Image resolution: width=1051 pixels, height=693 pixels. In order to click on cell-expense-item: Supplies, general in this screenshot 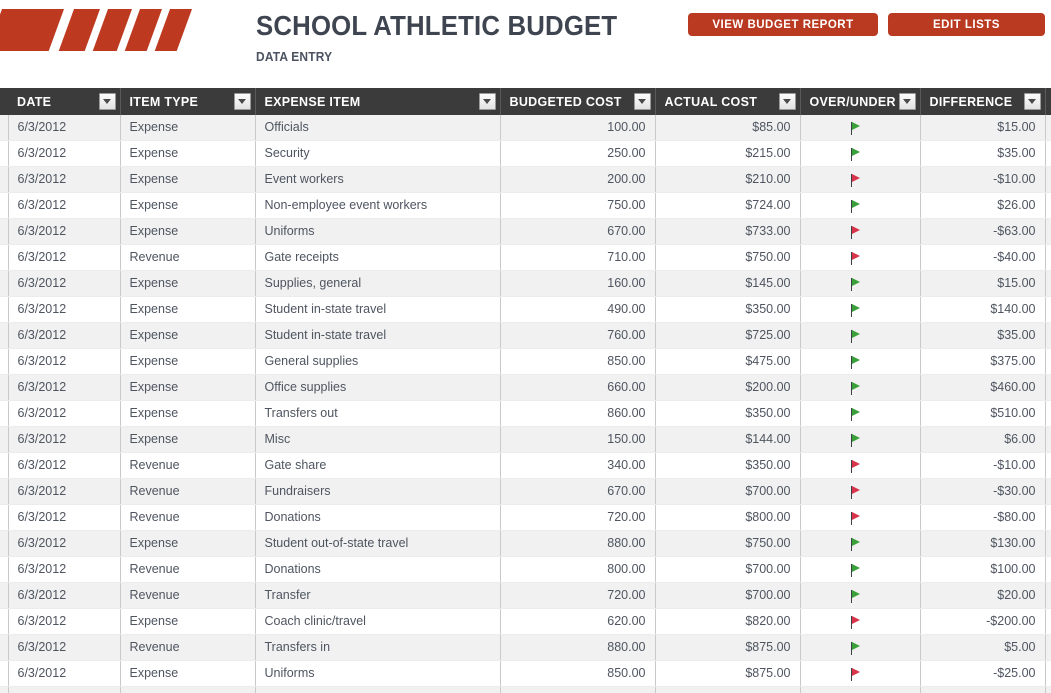, I will do `click(378, 283)`.